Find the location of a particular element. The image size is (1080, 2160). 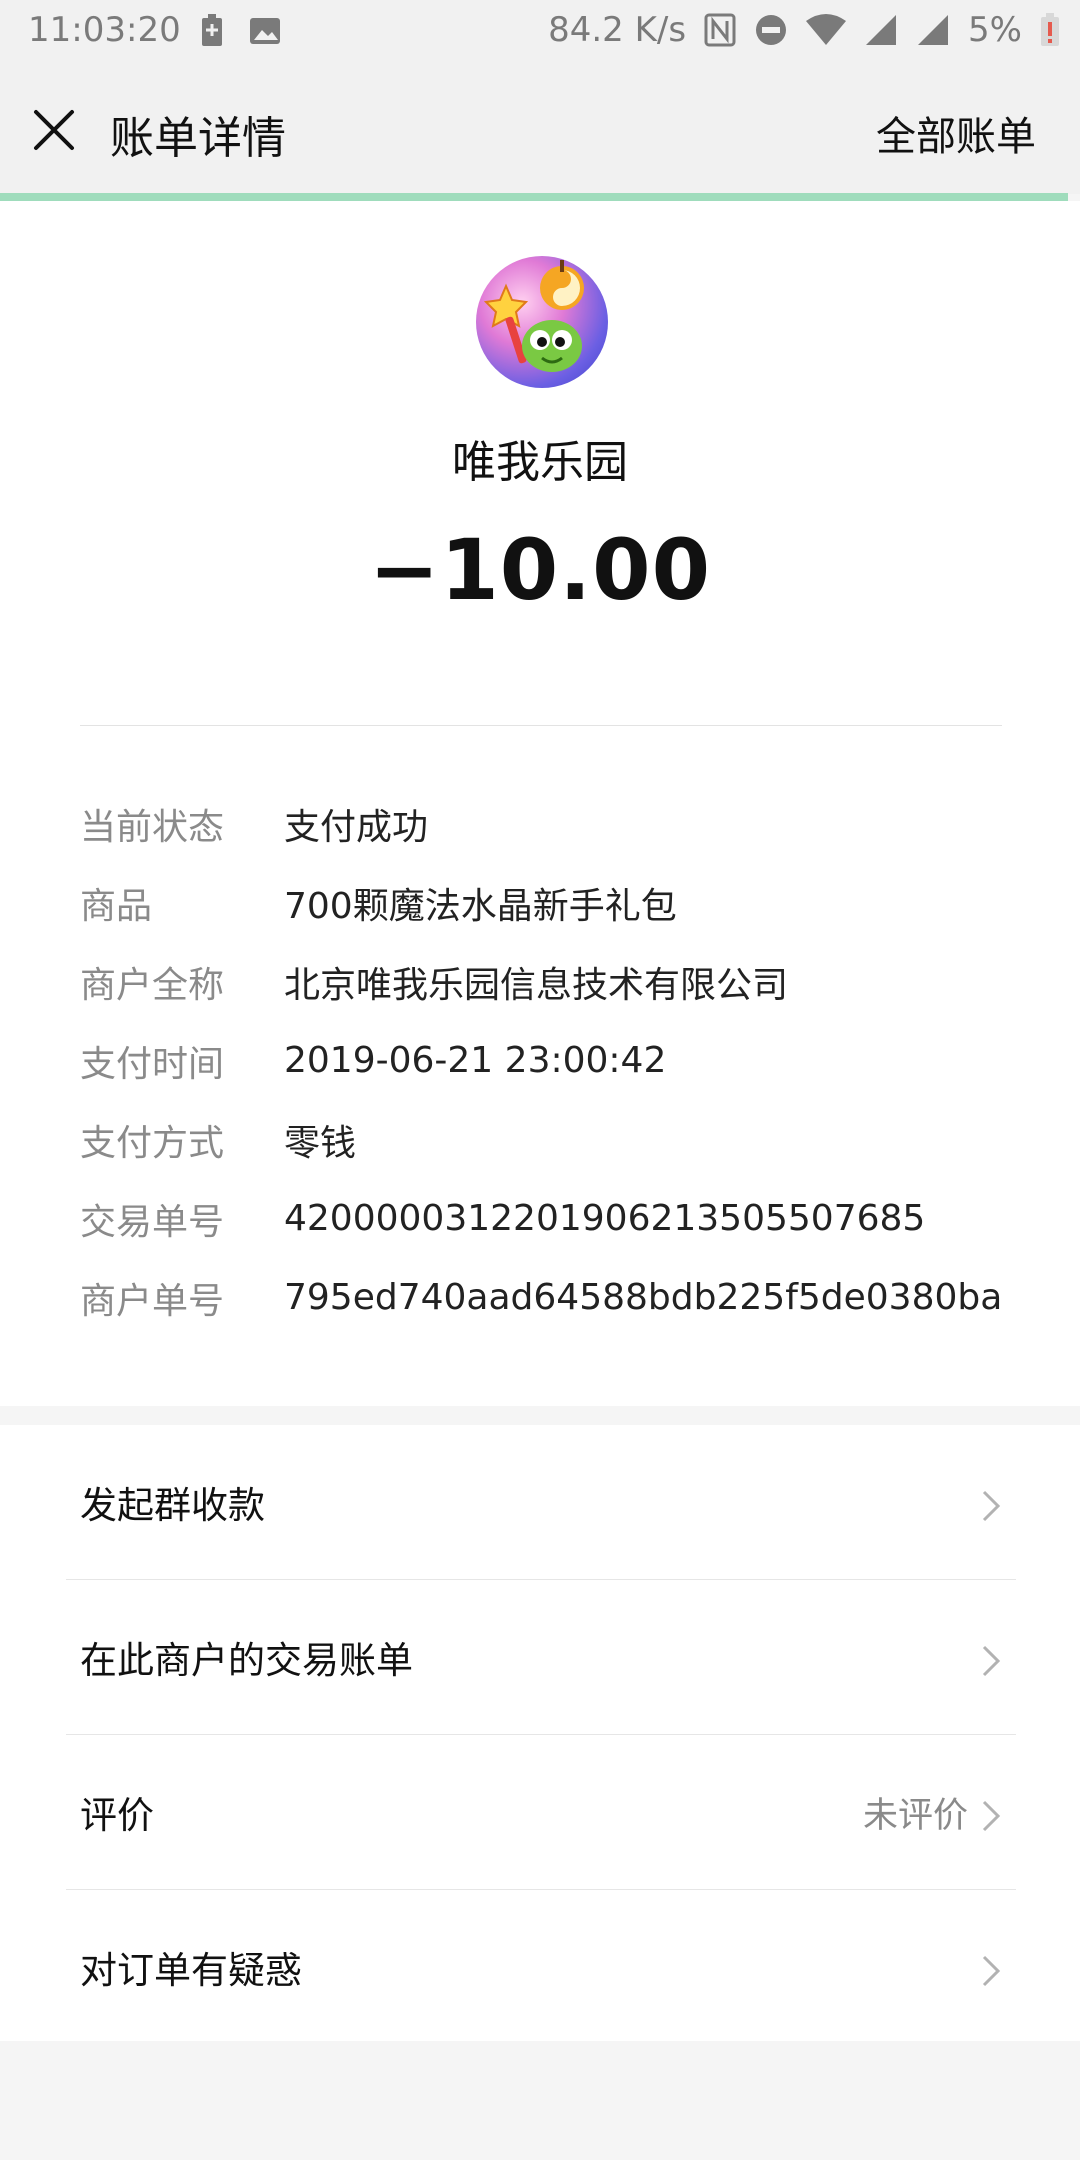

detail-value: 北京唯我乐园信息技术有限公司 is located at coordinates (536, 985).